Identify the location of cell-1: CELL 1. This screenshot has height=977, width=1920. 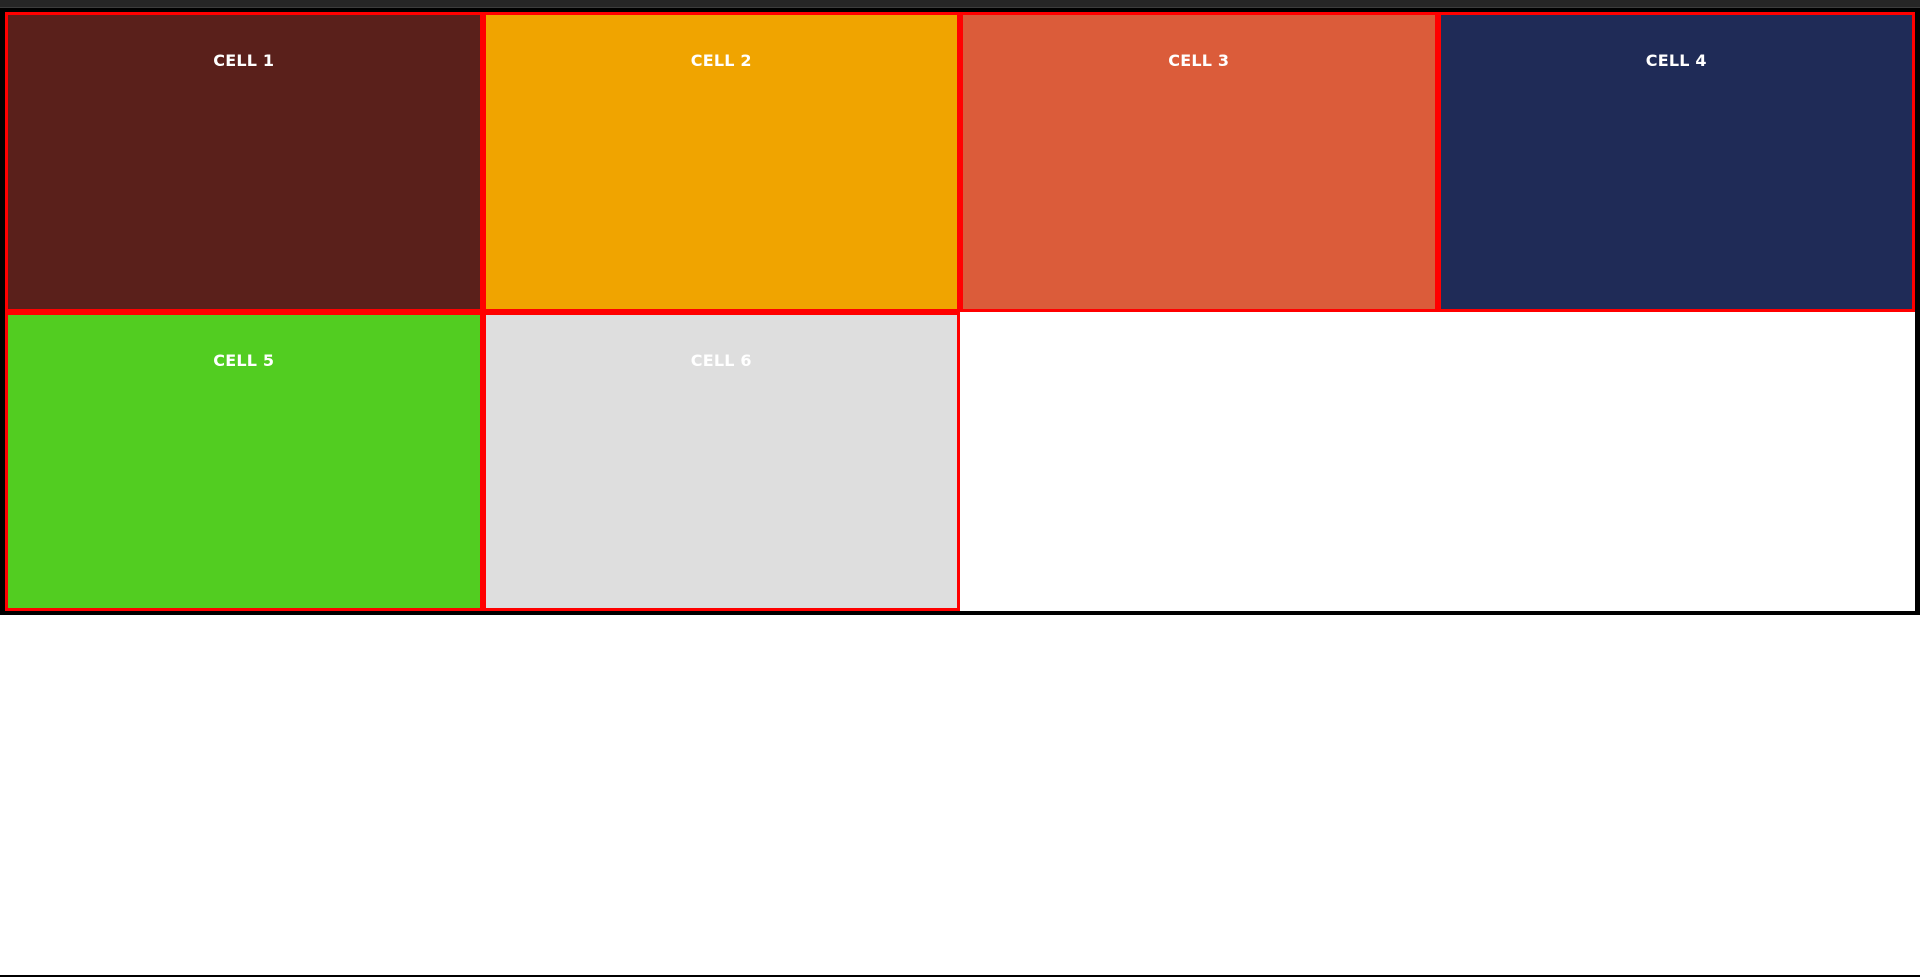
(244, 162).